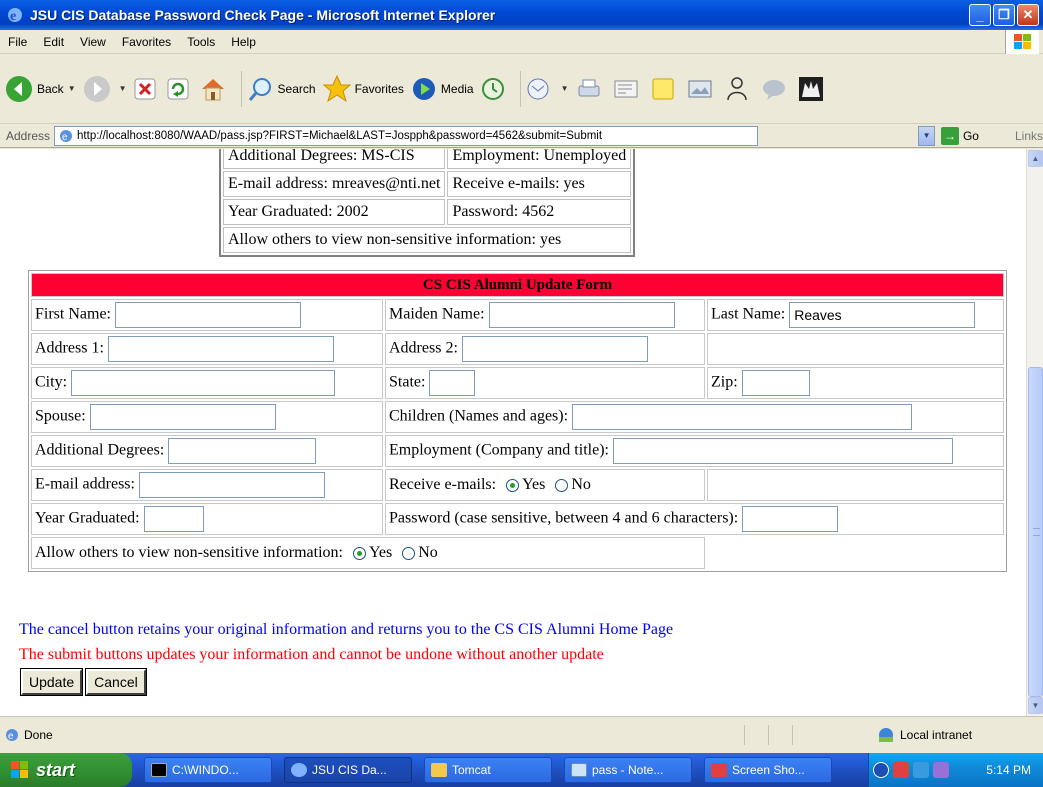 This screenshot has height=787, width=1043. Describe the element at coordinates (243, 42) in the screenshot. I see `menu-help: Help` at that location.